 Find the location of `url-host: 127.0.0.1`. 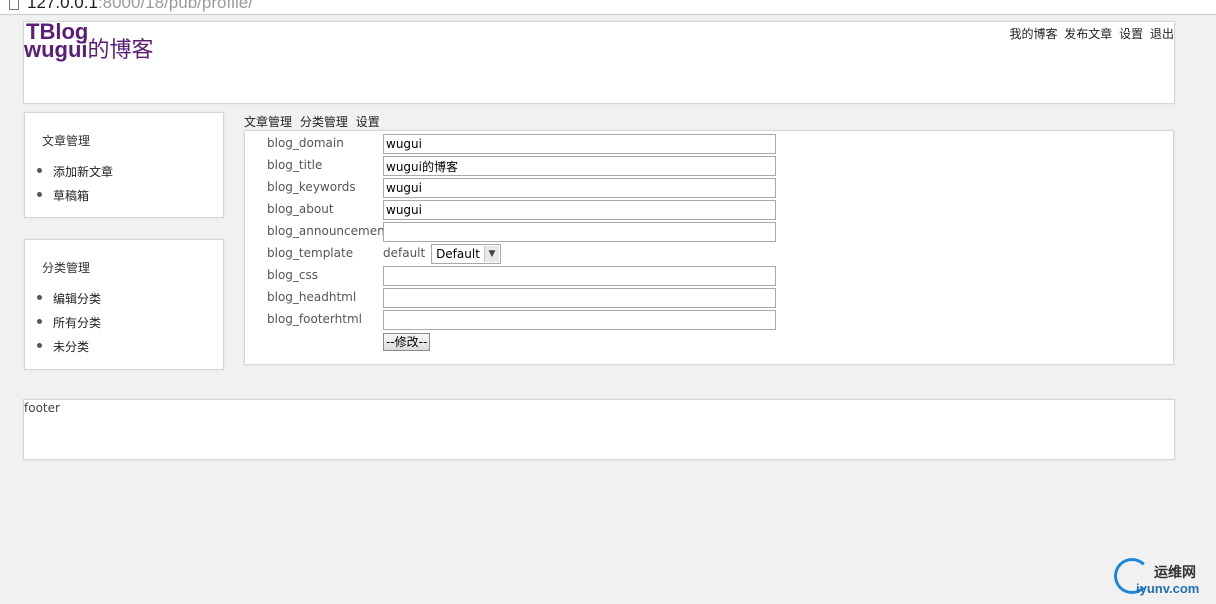

url-host: 127.0.0.1 is located at coordinates (62, 6).